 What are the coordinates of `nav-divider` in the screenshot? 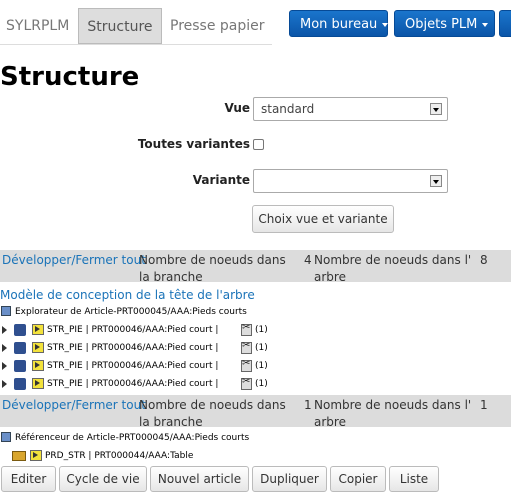 It's located at (136, 44).